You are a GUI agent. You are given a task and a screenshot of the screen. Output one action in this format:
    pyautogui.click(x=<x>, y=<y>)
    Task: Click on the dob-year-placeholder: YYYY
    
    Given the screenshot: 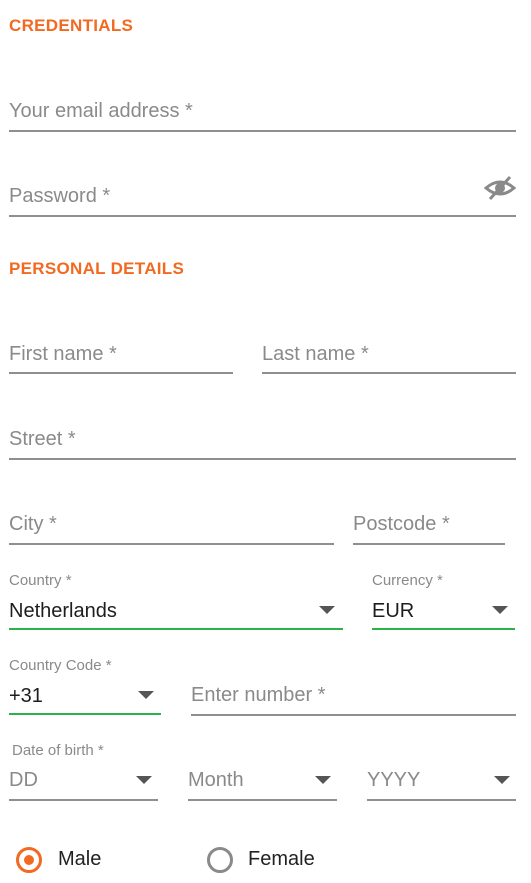 What is the action you would take?
    pyautogui.click(x=394, y=780)
    